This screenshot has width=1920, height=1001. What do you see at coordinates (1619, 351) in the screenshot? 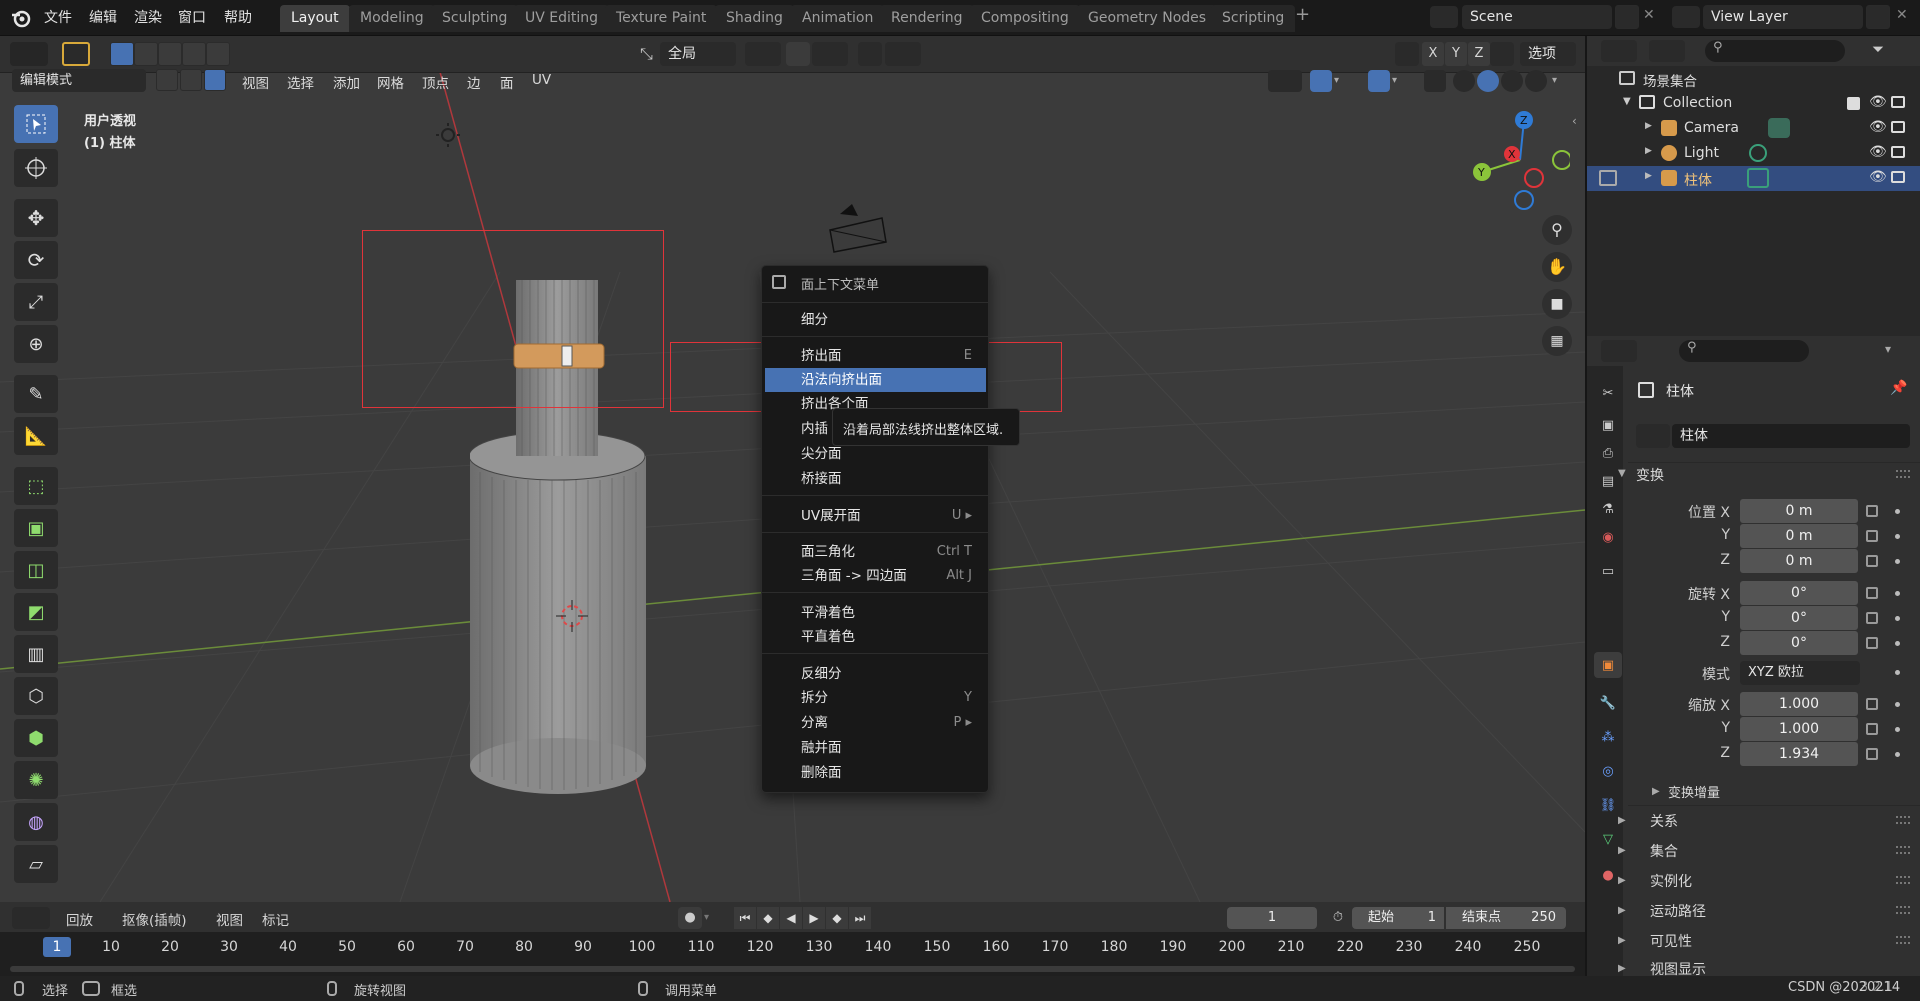
I see `properties-editor-type-icon` at bounding box center [1619, 351].